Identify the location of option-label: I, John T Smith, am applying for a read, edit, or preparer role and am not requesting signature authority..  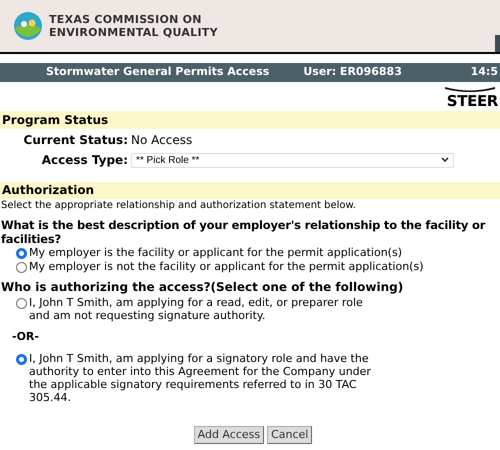
(196, 309).